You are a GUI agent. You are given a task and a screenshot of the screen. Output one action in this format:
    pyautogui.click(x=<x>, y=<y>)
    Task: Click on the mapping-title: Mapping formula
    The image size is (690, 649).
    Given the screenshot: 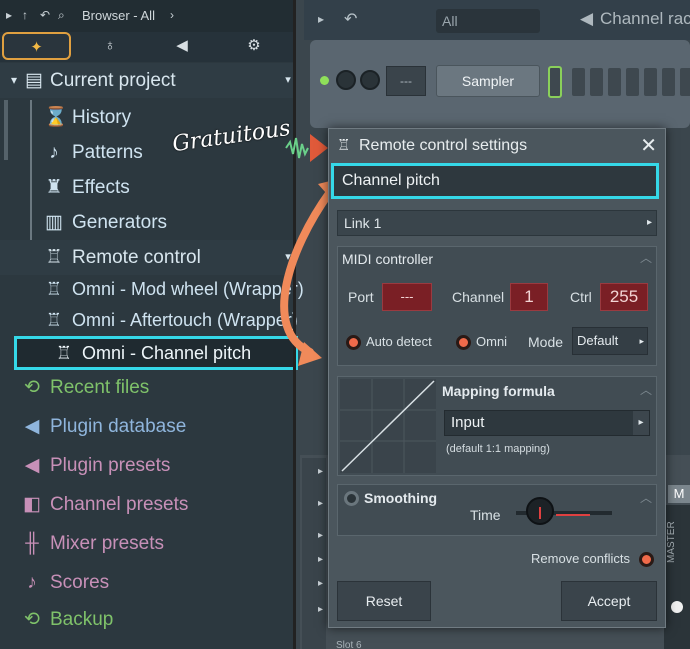 What is the action you would take?
    pyautogui.click(x=498, y=391)
    